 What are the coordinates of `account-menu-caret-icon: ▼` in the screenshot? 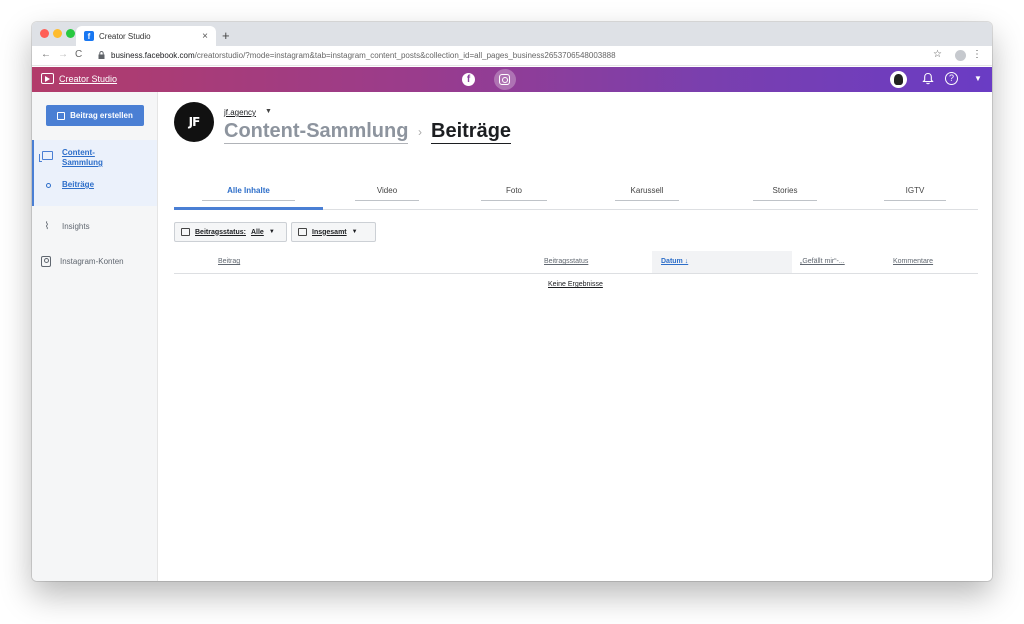 It's located at (978, 78).